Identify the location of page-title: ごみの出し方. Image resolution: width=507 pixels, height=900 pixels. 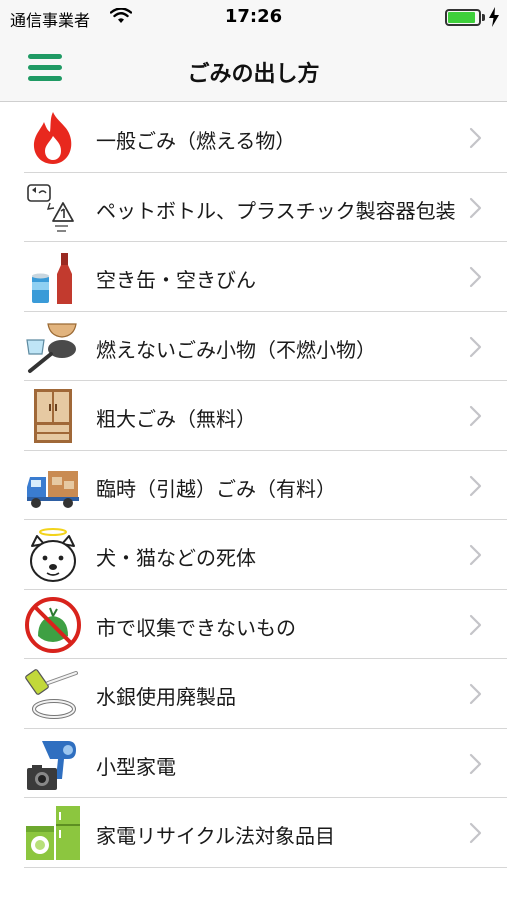
(253, 74).